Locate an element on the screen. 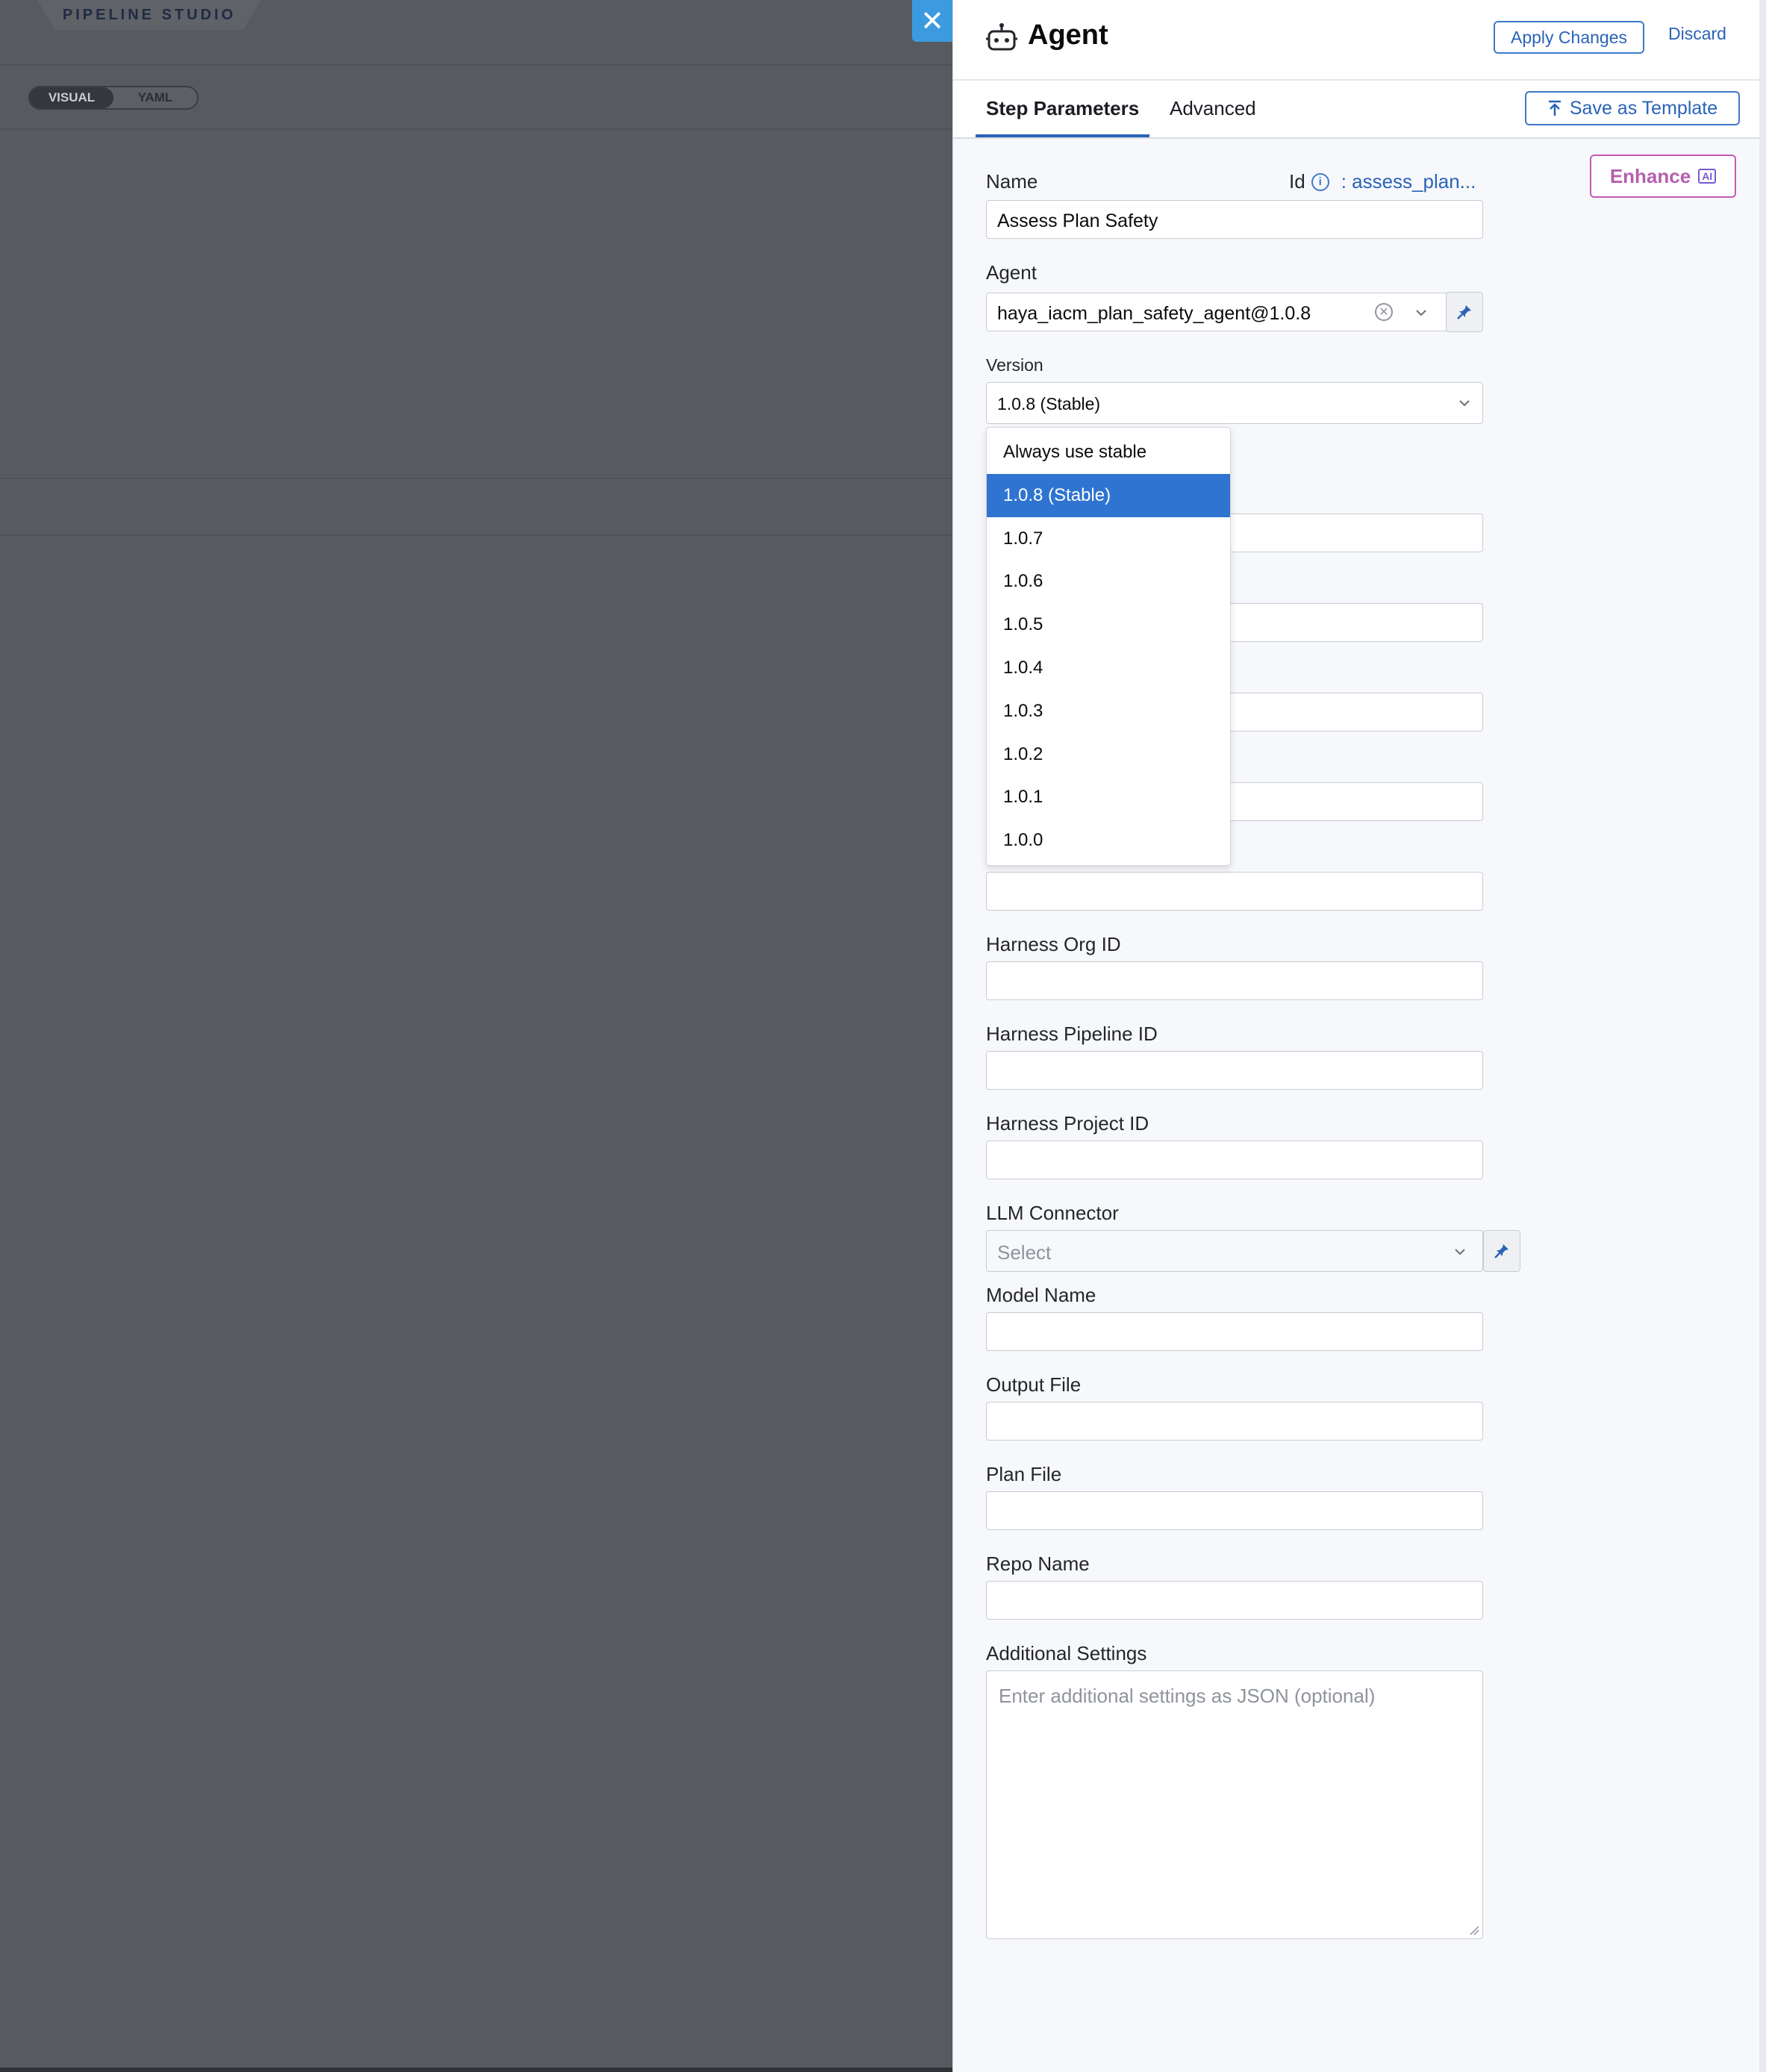 This screenshot has height=2072, width=1766. close-icon: ✕ is located at coordinates (932, 21).